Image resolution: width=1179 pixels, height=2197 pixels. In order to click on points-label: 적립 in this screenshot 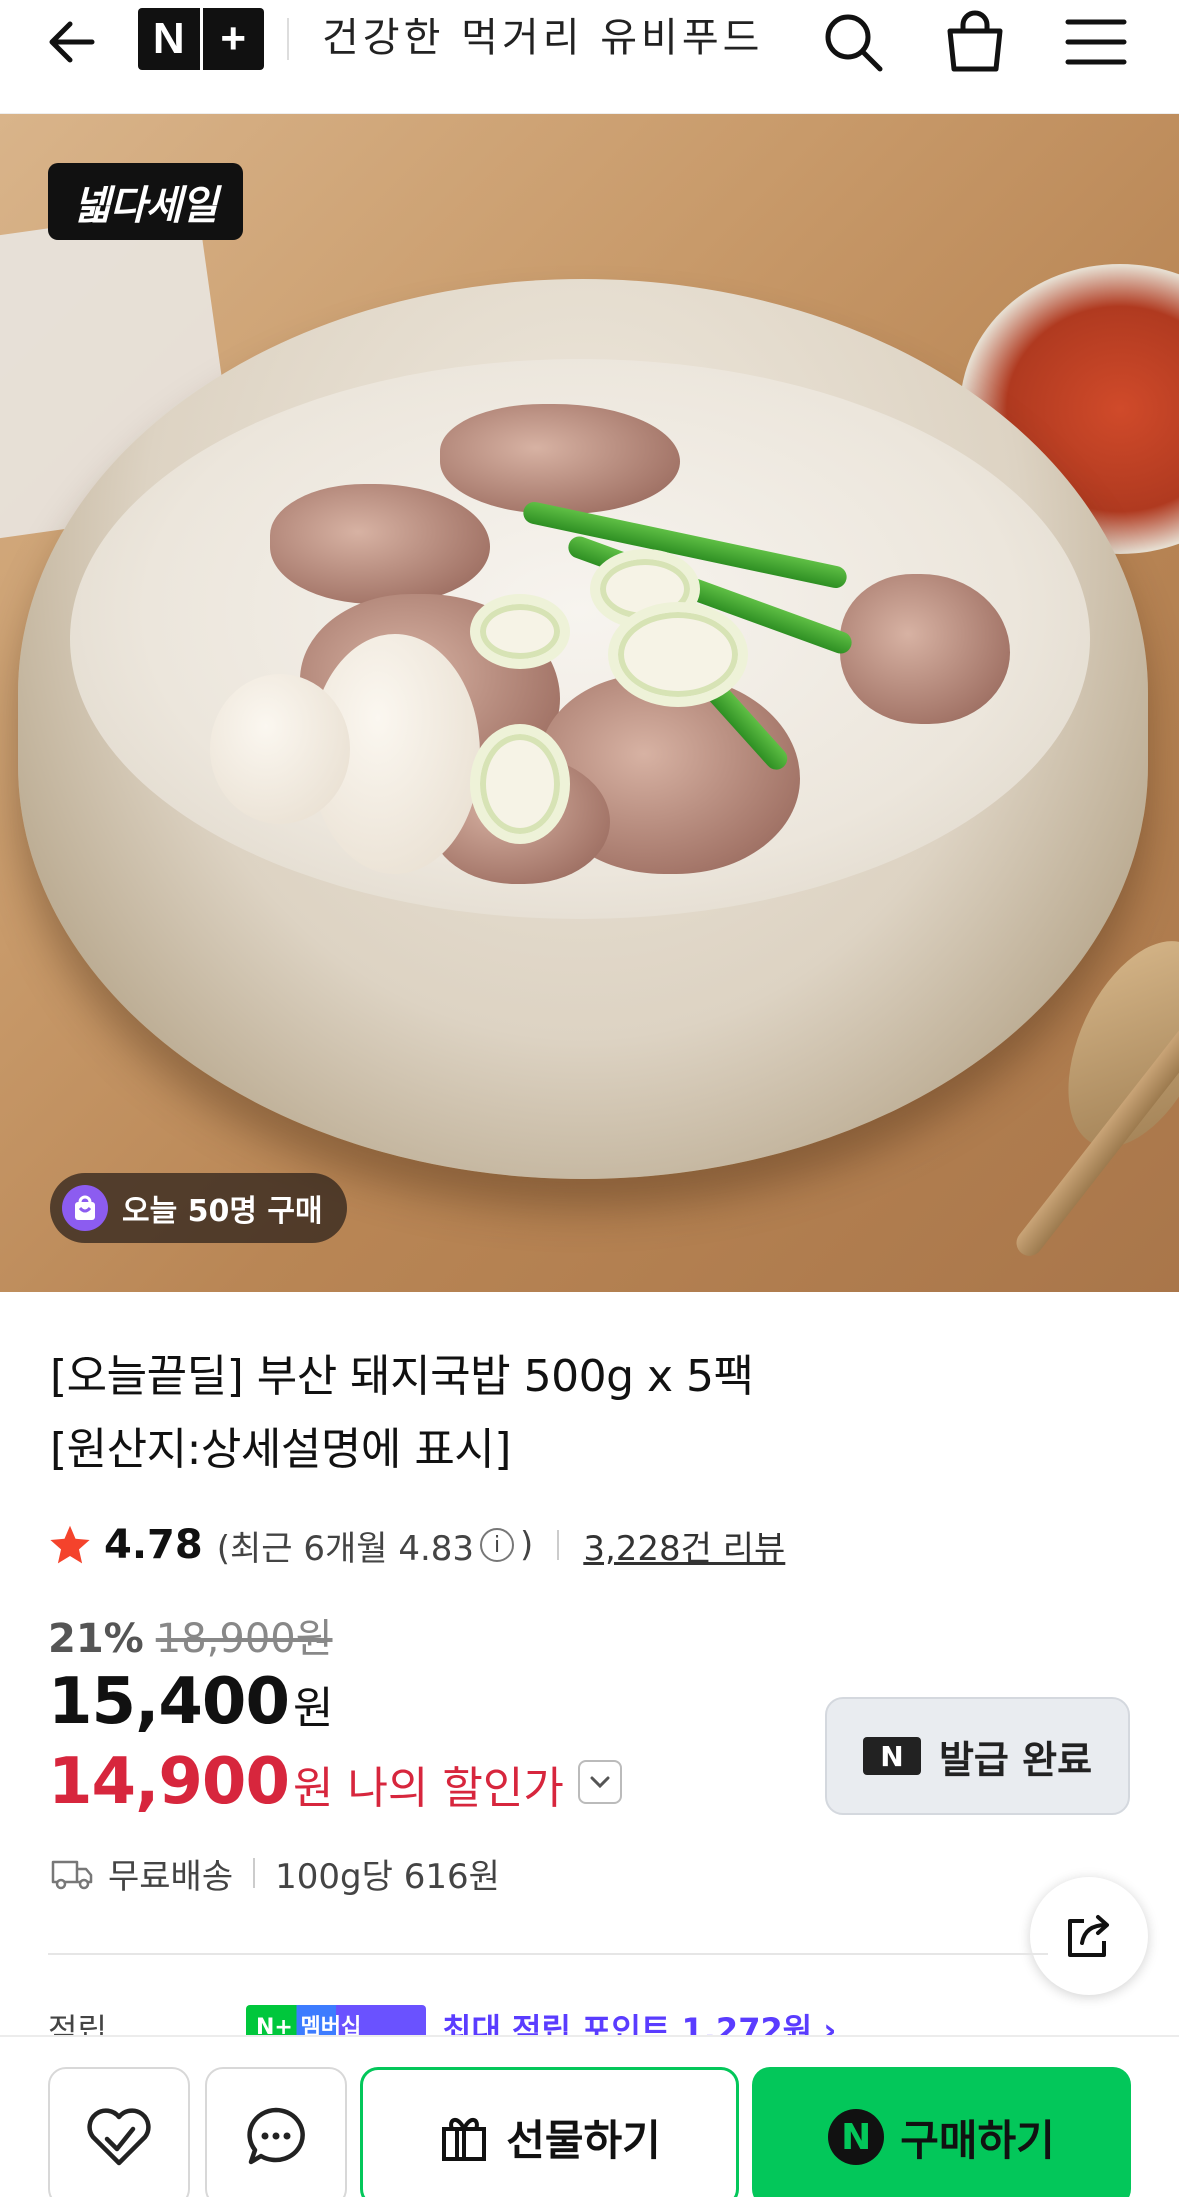, I will do `click(77, 2025)`.